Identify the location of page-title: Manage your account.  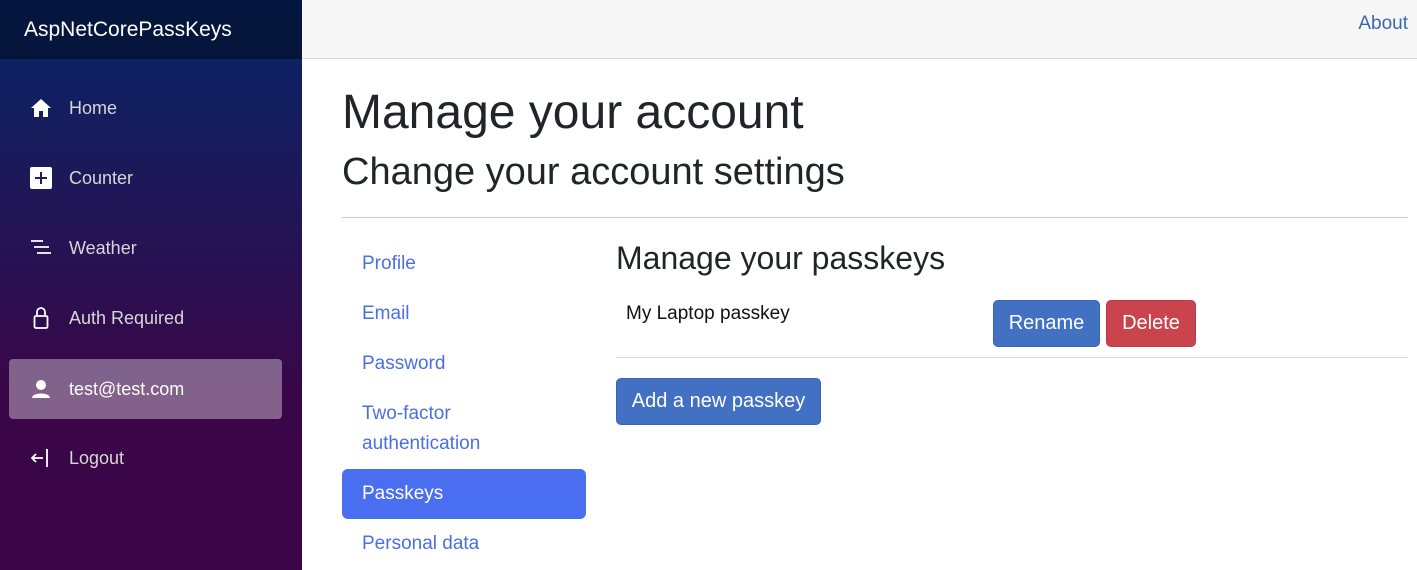
(573, 112).